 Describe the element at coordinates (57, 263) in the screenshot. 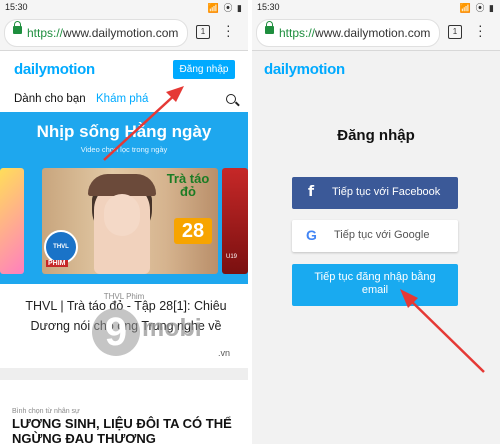

I see `thvl-phim-label: PHIM` at that location.